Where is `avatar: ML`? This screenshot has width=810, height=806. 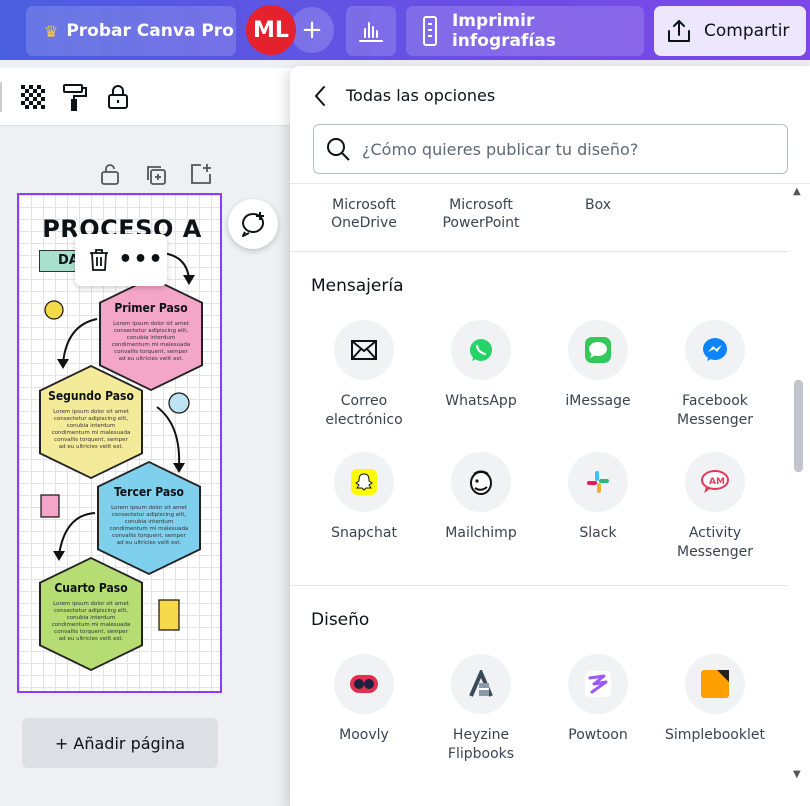 avatar: ML is located at coordinates (271, 30).